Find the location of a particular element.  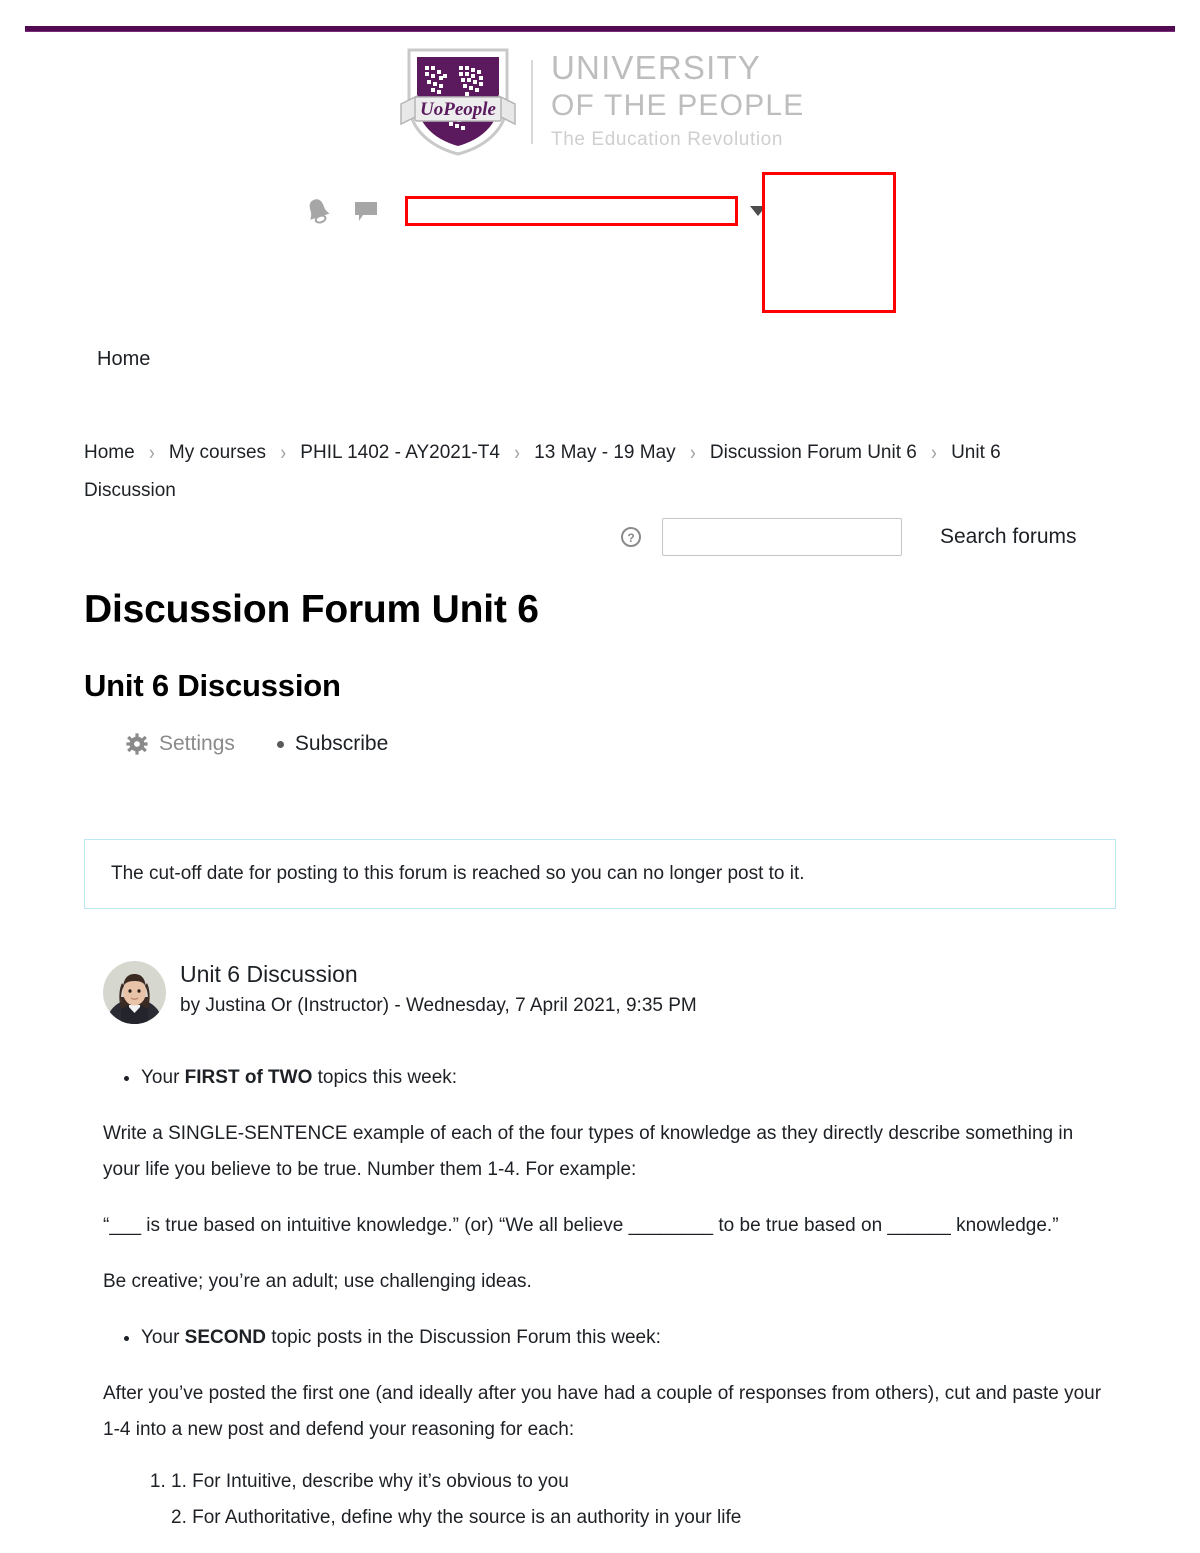

speech-bubble-icon is located at coordinates (366, 211).